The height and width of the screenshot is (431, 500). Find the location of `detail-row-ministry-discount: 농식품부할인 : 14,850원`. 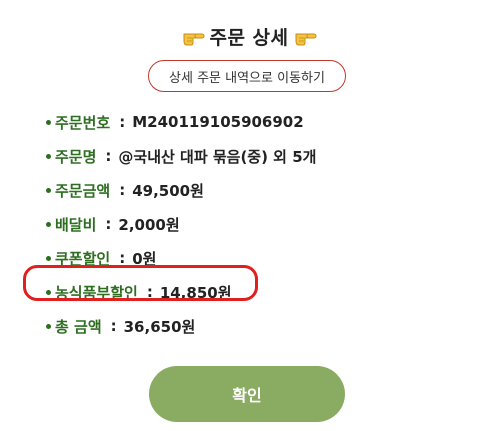

detail-row-ministry-discount: 농식품부할인 : 14,850원 is located at coordinates (256, 292).